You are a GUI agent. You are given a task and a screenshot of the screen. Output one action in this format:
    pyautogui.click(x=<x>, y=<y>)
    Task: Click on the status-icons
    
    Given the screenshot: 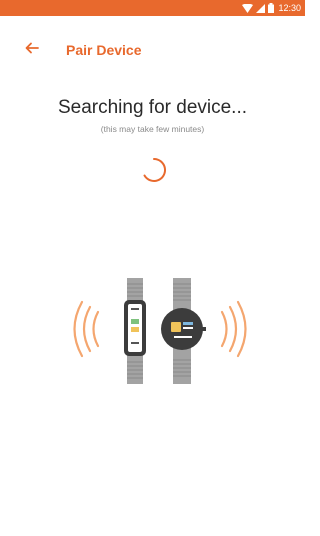 What is the action you would take?
    pyautogui.click(x=258, y=8)
    